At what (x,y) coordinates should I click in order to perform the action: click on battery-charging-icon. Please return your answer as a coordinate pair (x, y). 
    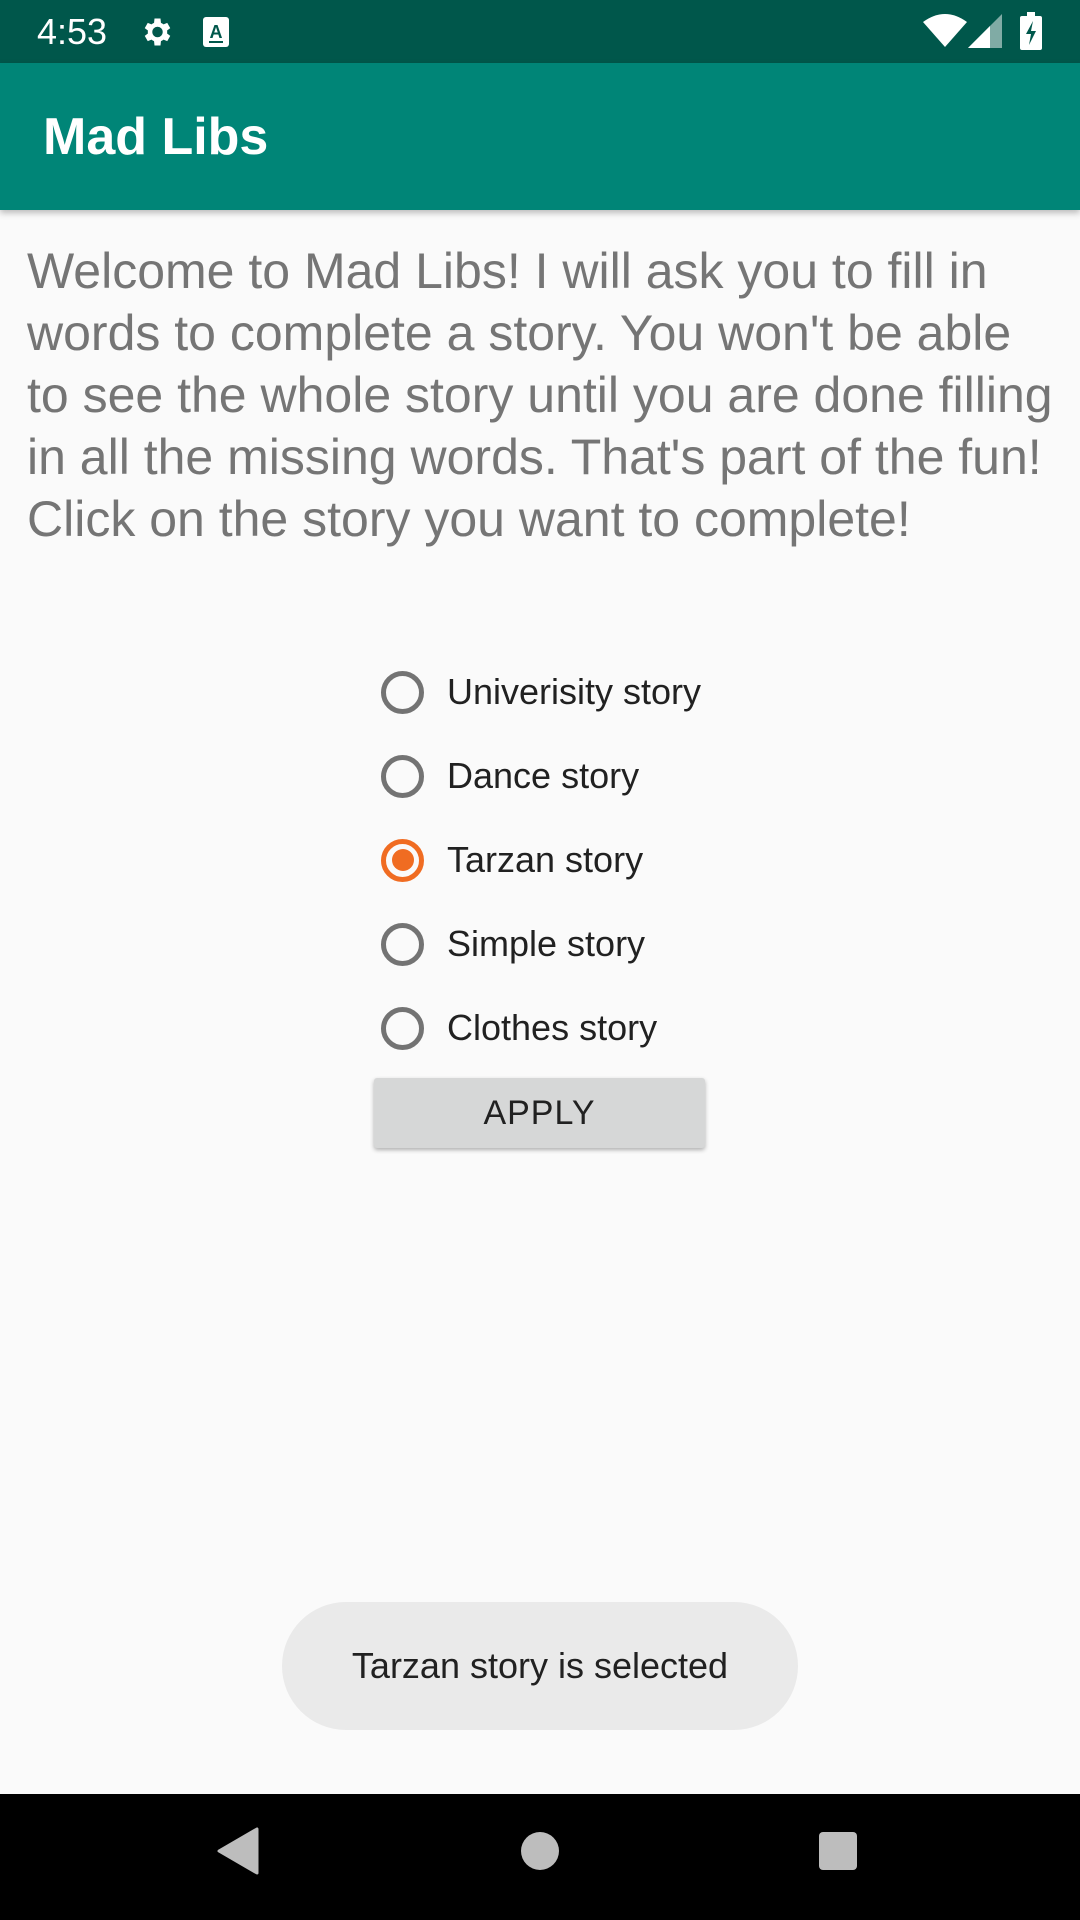
    Looking at the image, I should click on (1031, 33).